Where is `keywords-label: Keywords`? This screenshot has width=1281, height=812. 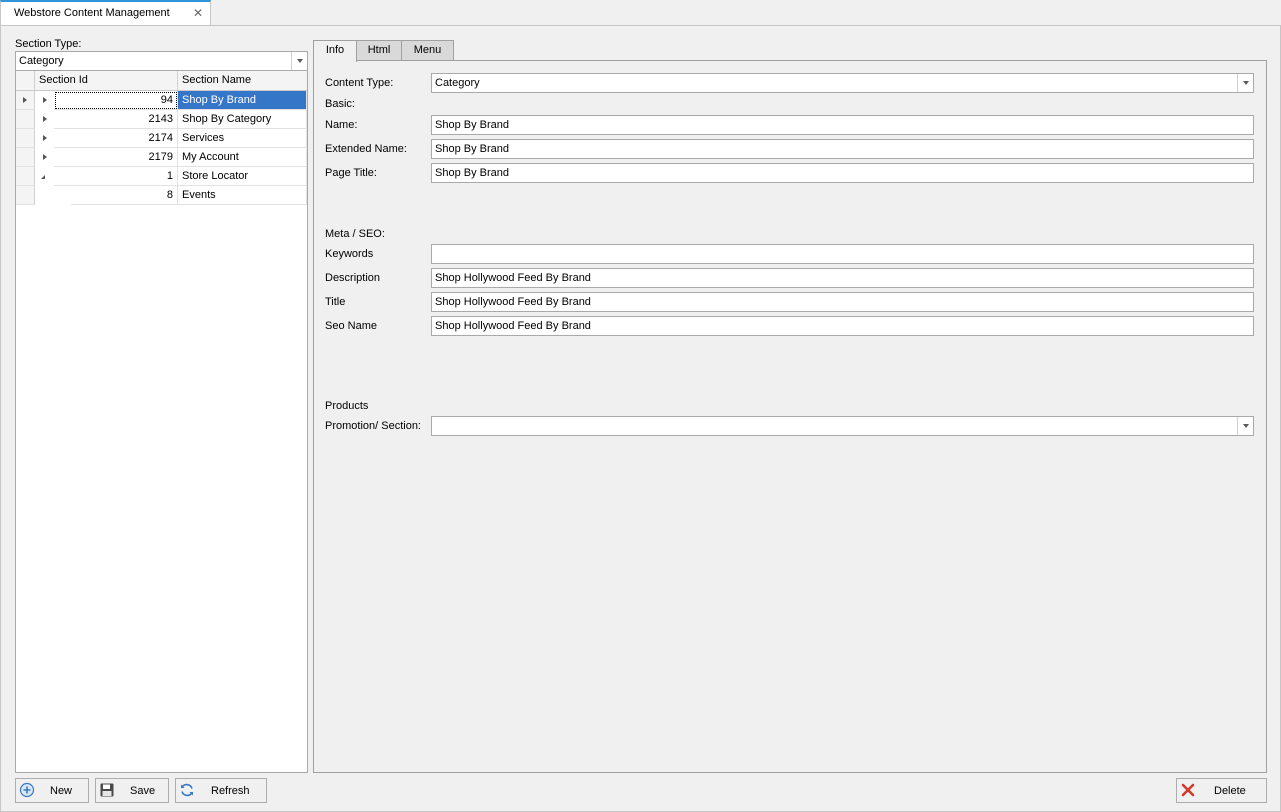 keywords-label: Keywords is located at coordinates (349, 254).